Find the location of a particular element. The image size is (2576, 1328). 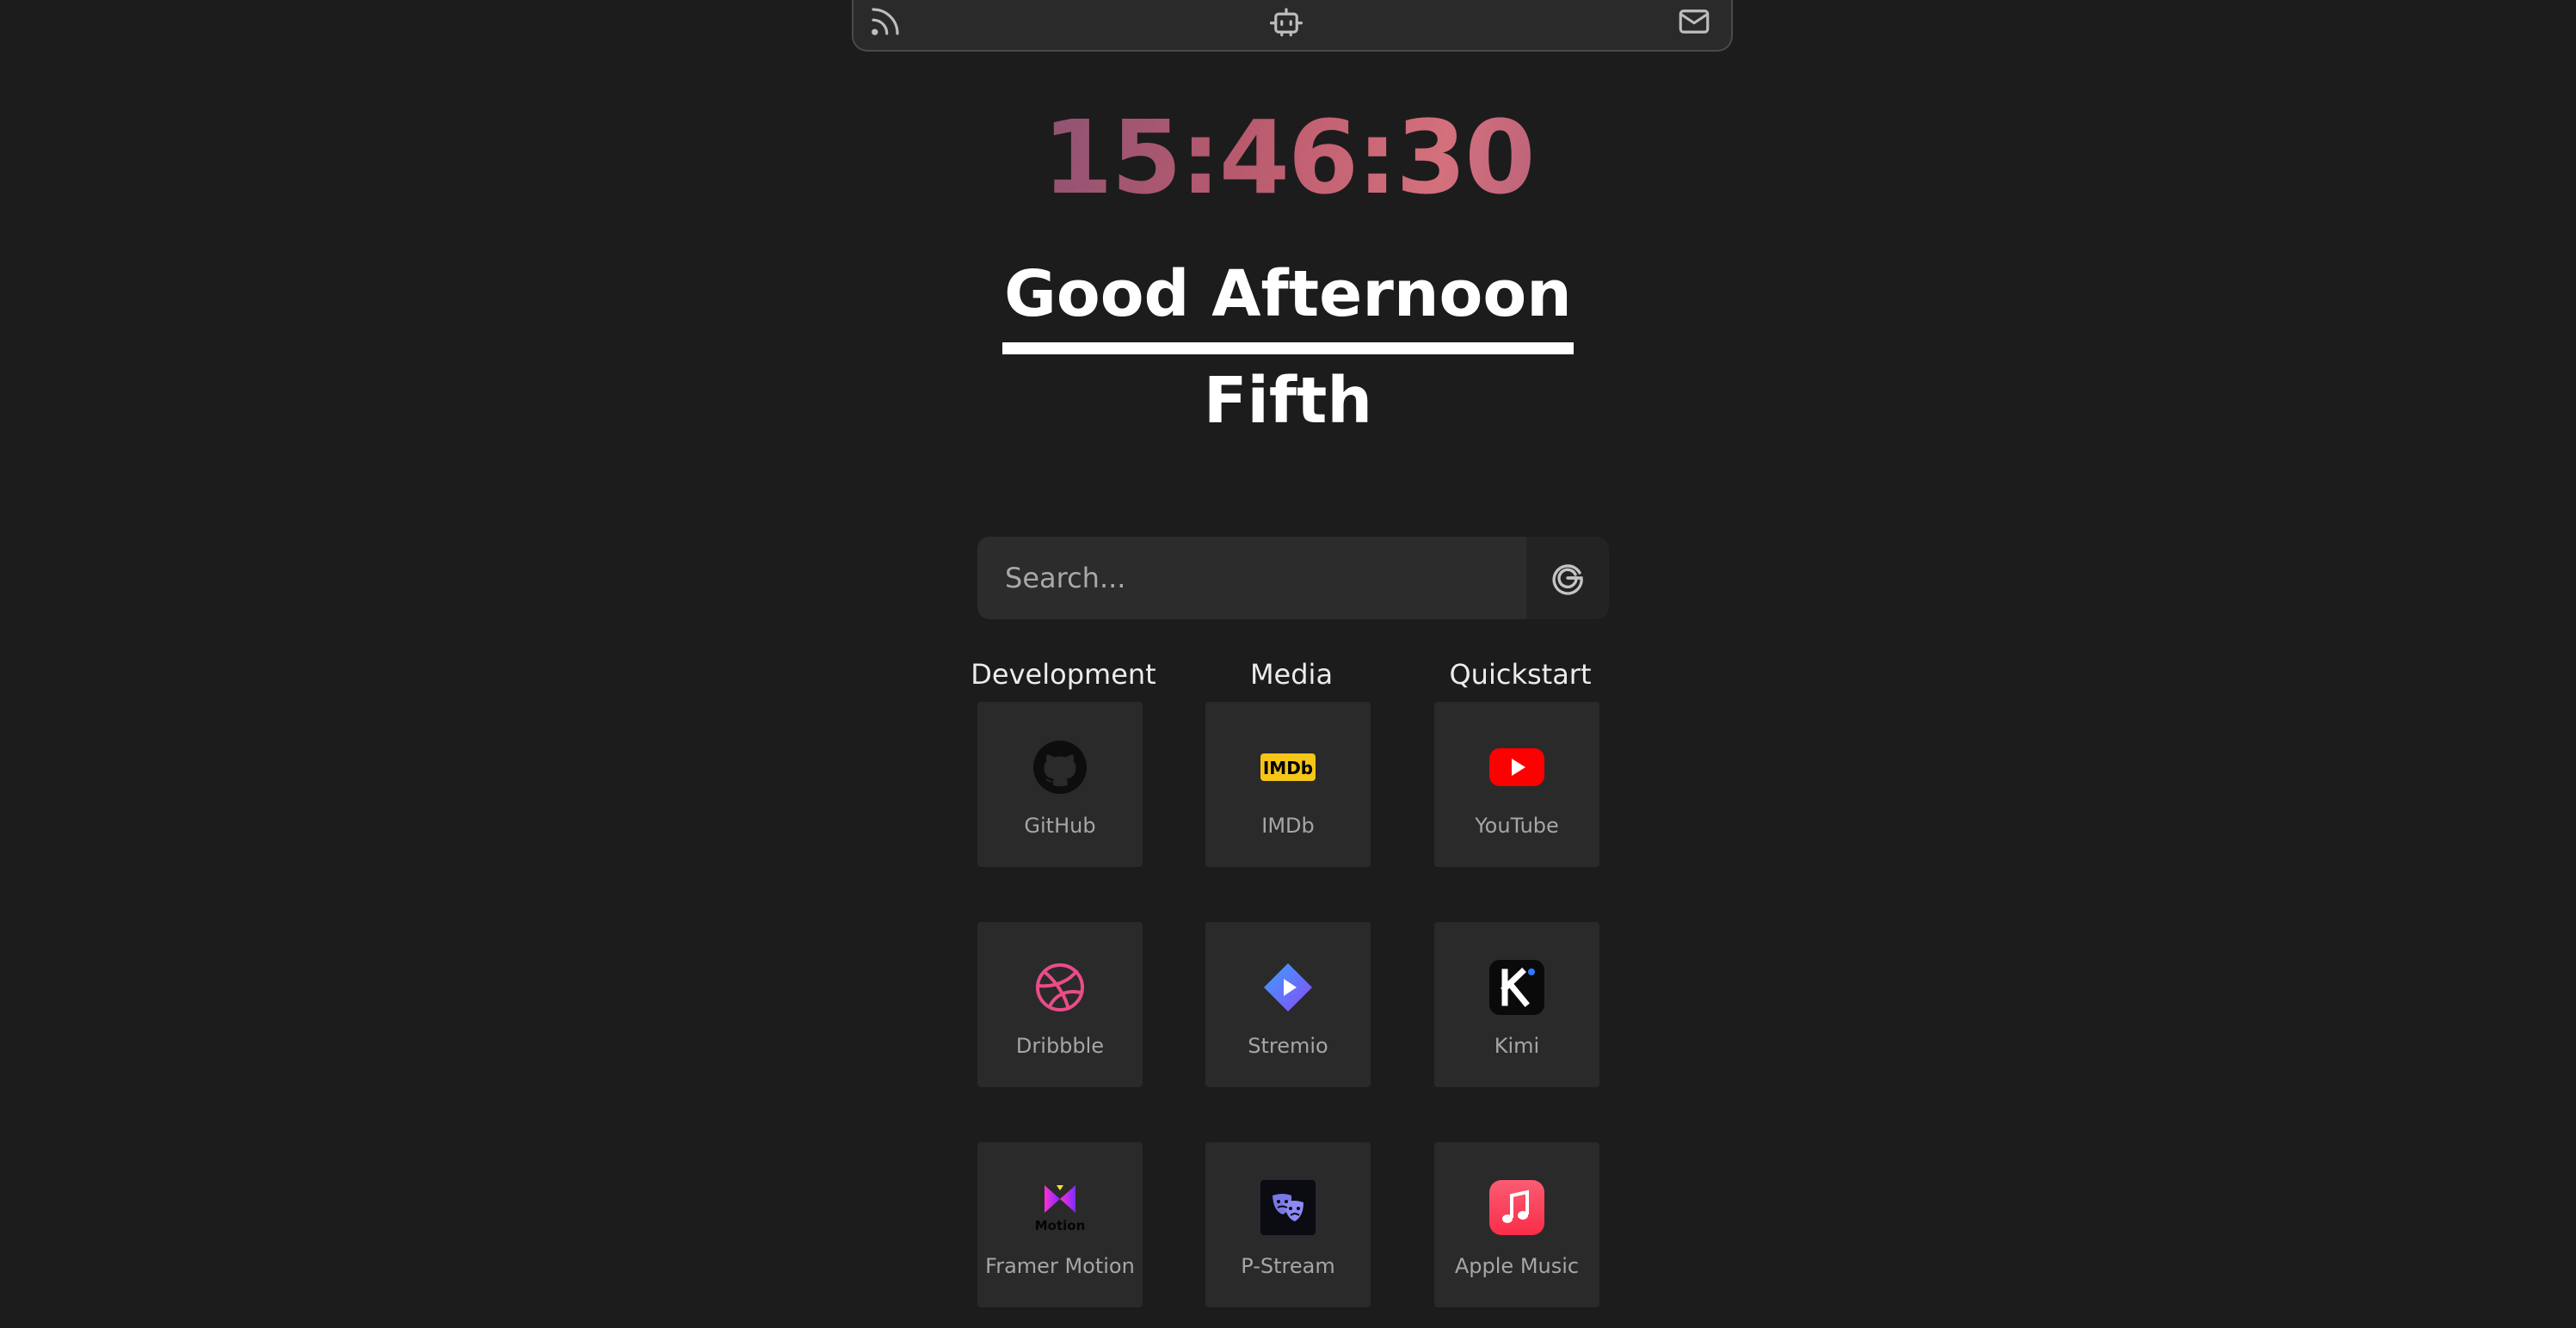

tile-p-stream: P-Stream is located at coordinates (1288, 1224).